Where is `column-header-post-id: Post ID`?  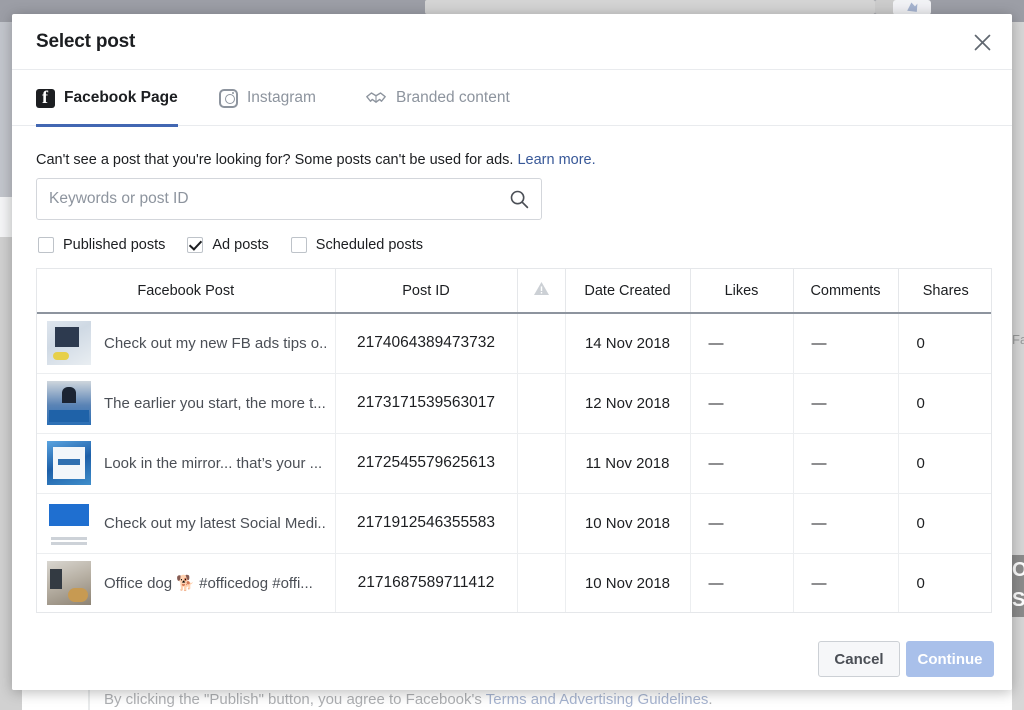
column-header-post-id: Post ID is located at coordinates (426, 291).